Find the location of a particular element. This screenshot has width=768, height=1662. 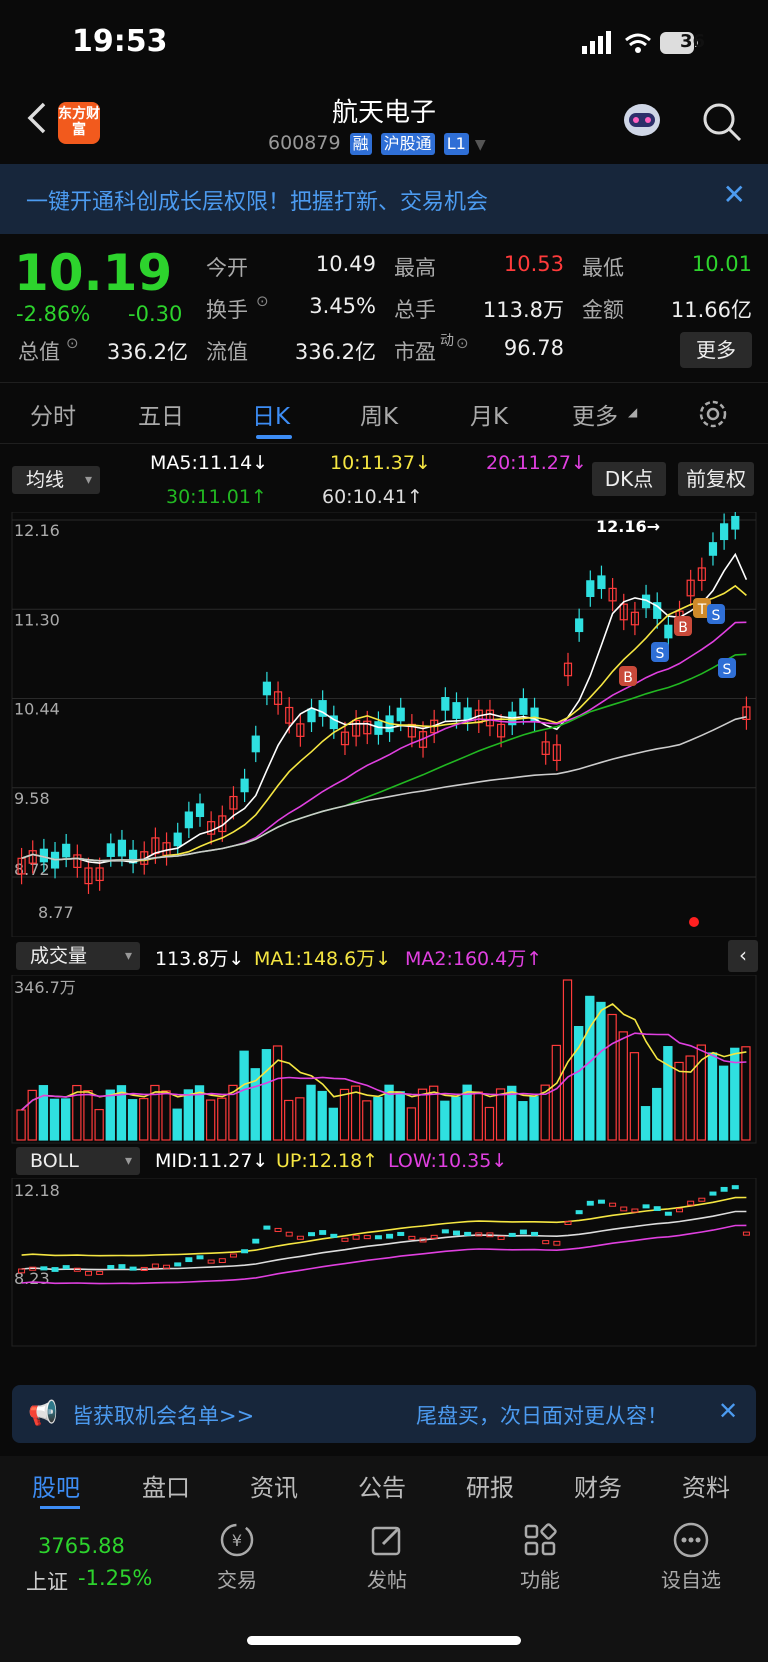

promo-banner: 一键开通科创成长层权限！把握打新、交易机会 ✕ is located at coordinates (384, 199).